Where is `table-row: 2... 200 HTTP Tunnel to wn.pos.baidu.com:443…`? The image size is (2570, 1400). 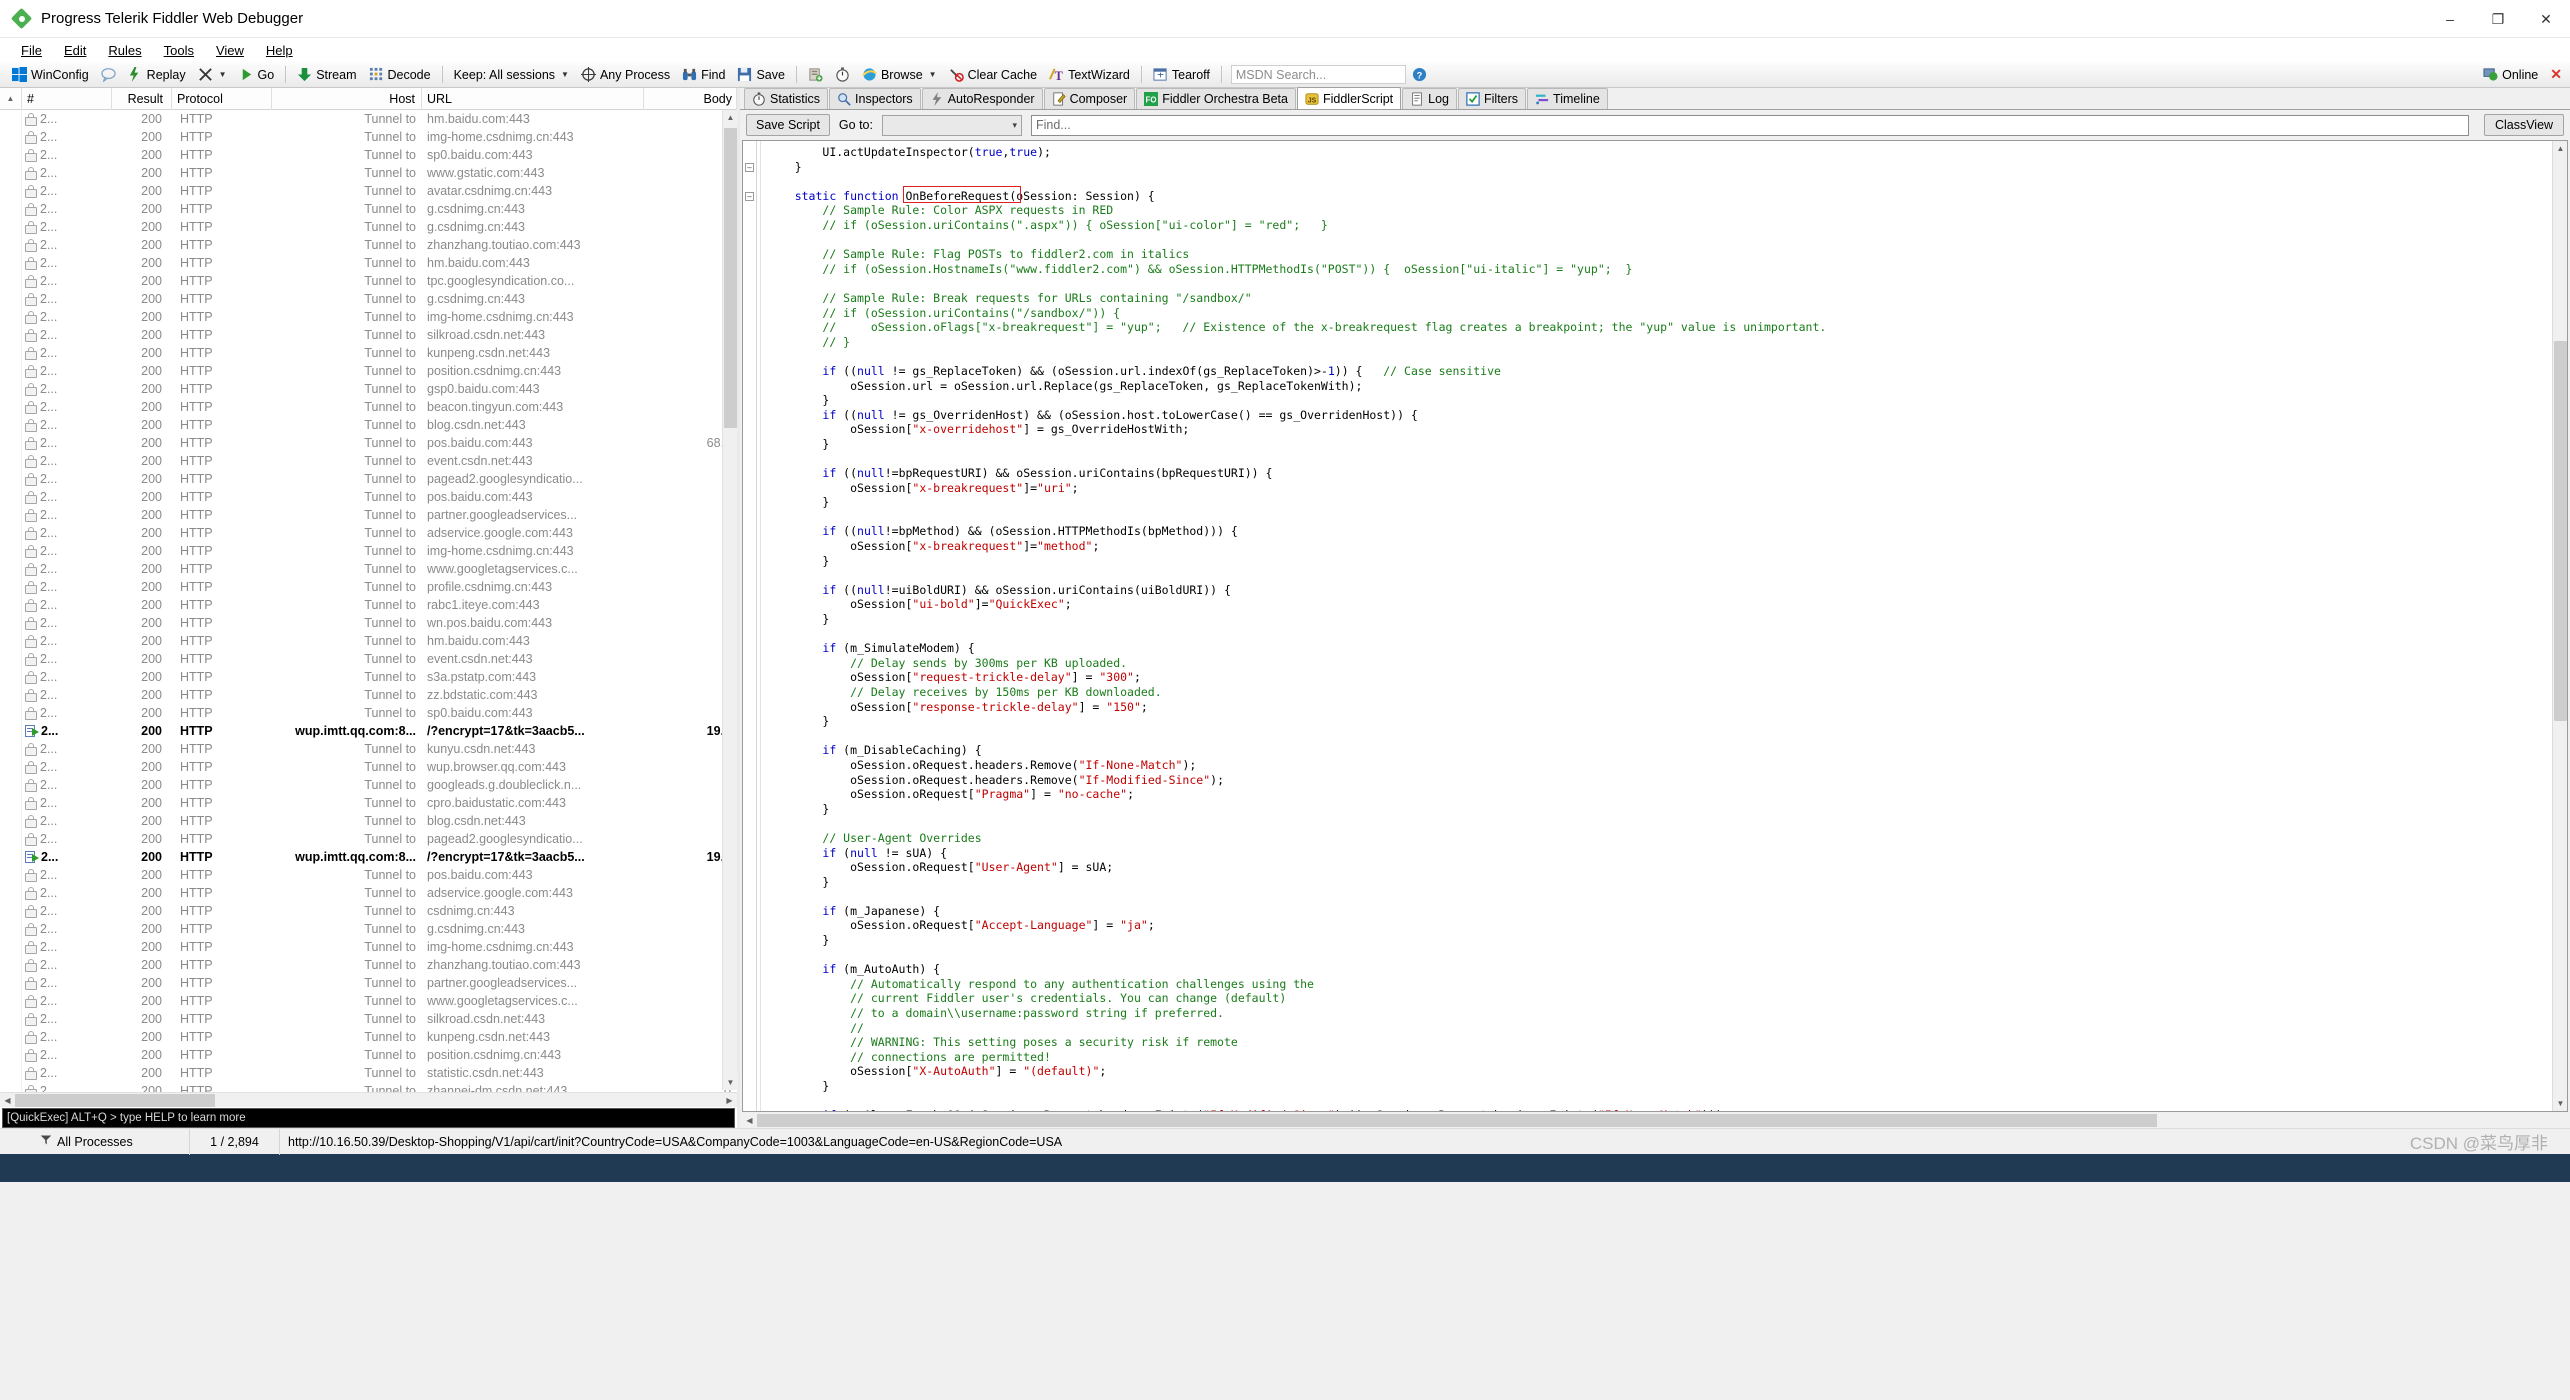
table-row: 2... 200 HTTP Tunnel to wn.pos.baidu.com:443… is located at coordinates (368, 623).